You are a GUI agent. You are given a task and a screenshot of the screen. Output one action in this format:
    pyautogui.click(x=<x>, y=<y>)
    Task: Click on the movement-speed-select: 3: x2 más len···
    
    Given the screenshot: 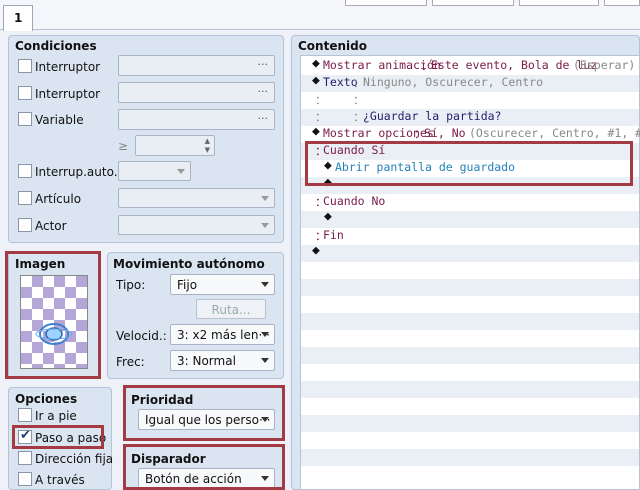 What is the action you would take?
    pyautogui.click(x=222, y=334)
    